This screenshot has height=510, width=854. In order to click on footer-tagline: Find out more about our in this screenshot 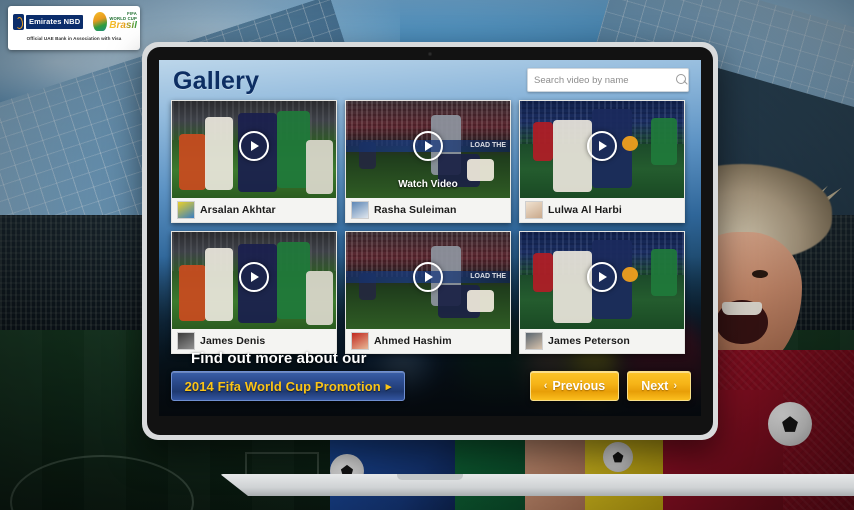, I will do `click(279, 358)`.